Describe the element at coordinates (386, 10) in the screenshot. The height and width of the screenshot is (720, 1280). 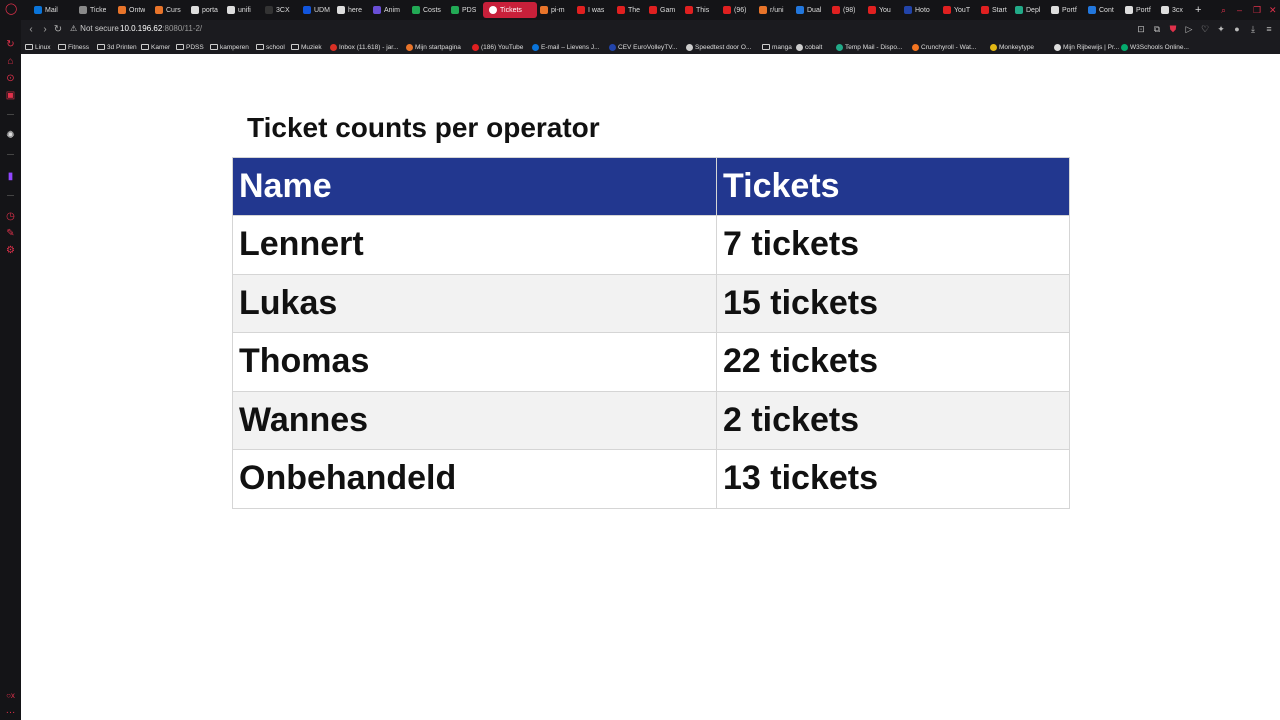
I see `tab: Anim` at that location.